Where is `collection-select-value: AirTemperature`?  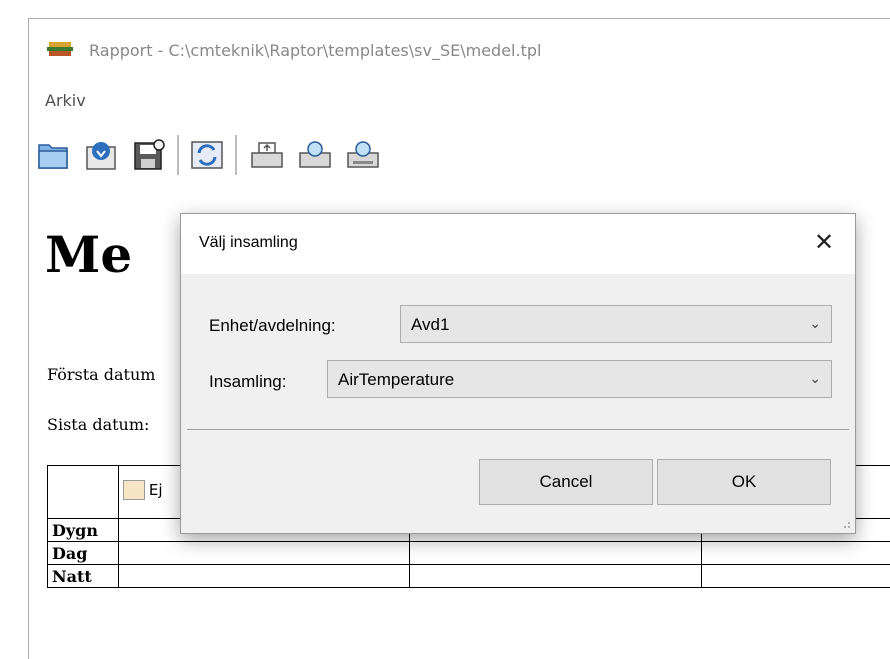 collection-select-value: AirTemperature is located at coordinates (396, 380).